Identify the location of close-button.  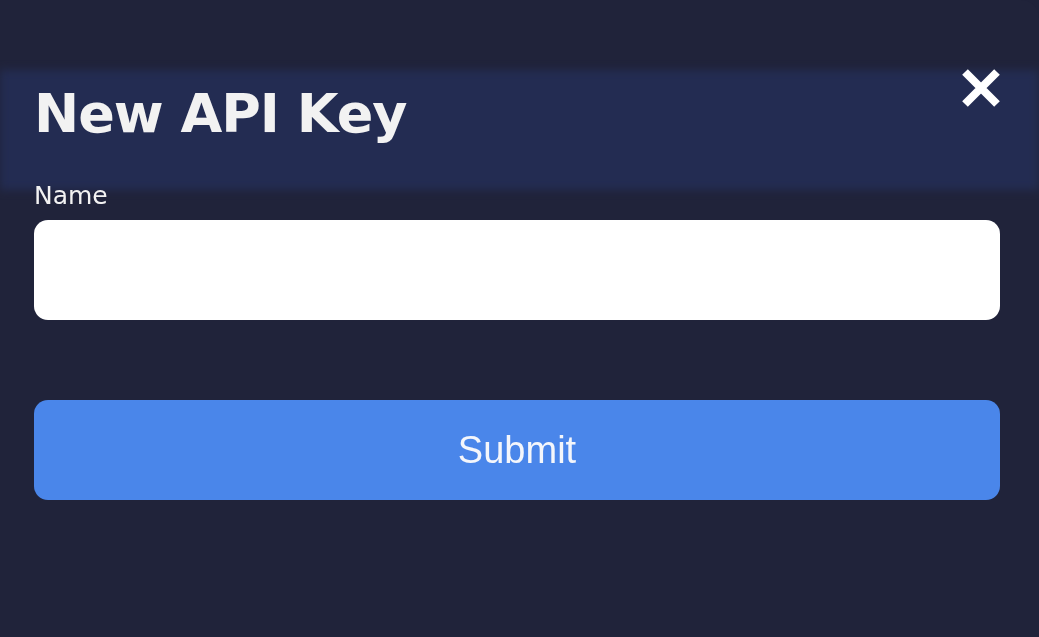
(981, 88).